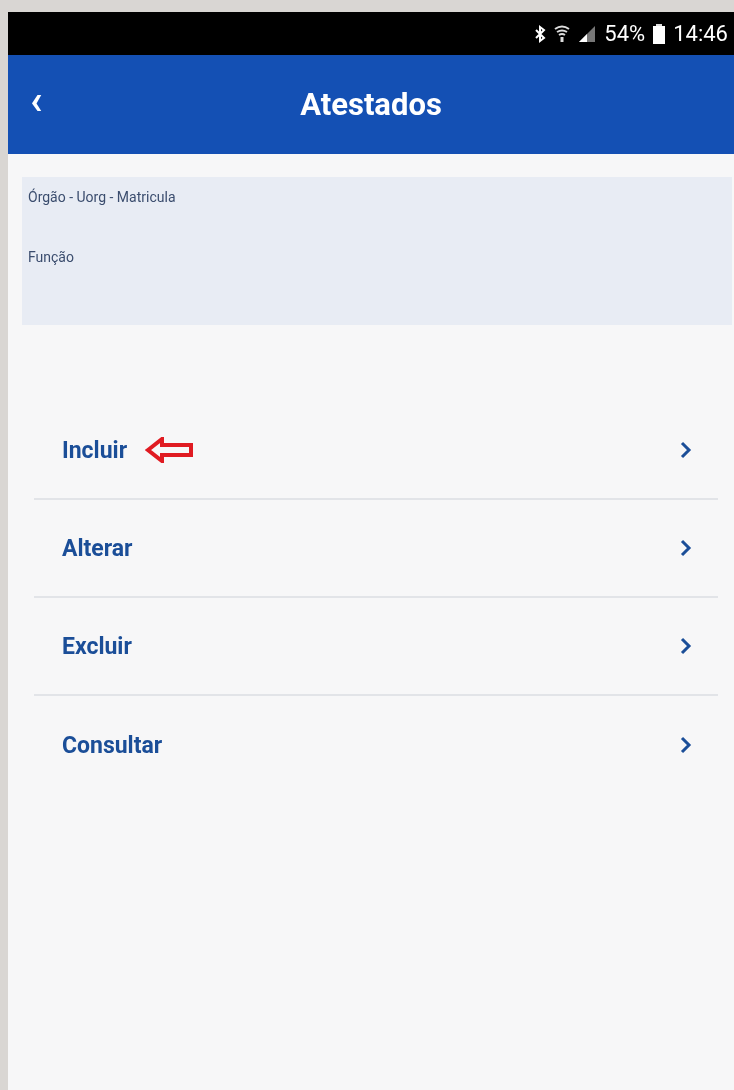  What do you see at coordinates (659, 33) in the screenshot?
I see `battery-icon` at bounding box center [659, 33].